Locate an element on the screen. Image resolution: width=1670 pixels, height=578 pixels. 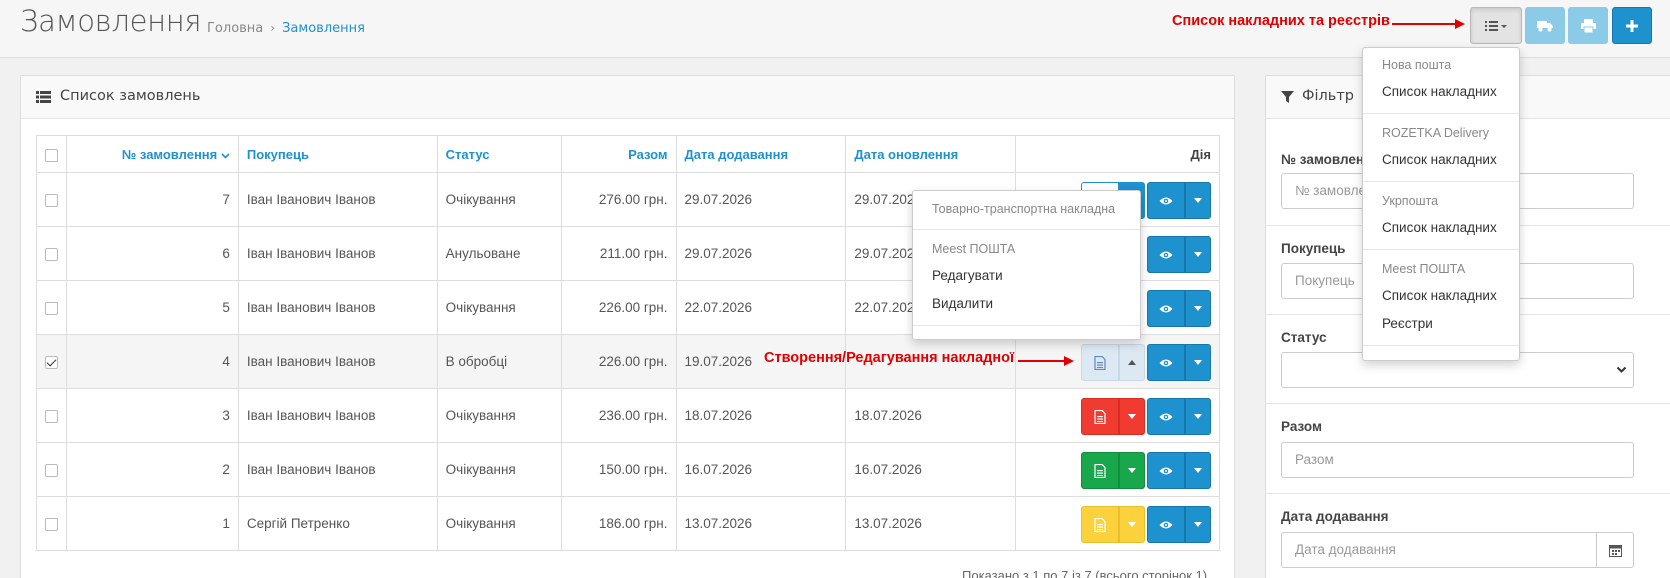
dropdown-group-header: Укрпошта is located at coordinates (1410, 201).